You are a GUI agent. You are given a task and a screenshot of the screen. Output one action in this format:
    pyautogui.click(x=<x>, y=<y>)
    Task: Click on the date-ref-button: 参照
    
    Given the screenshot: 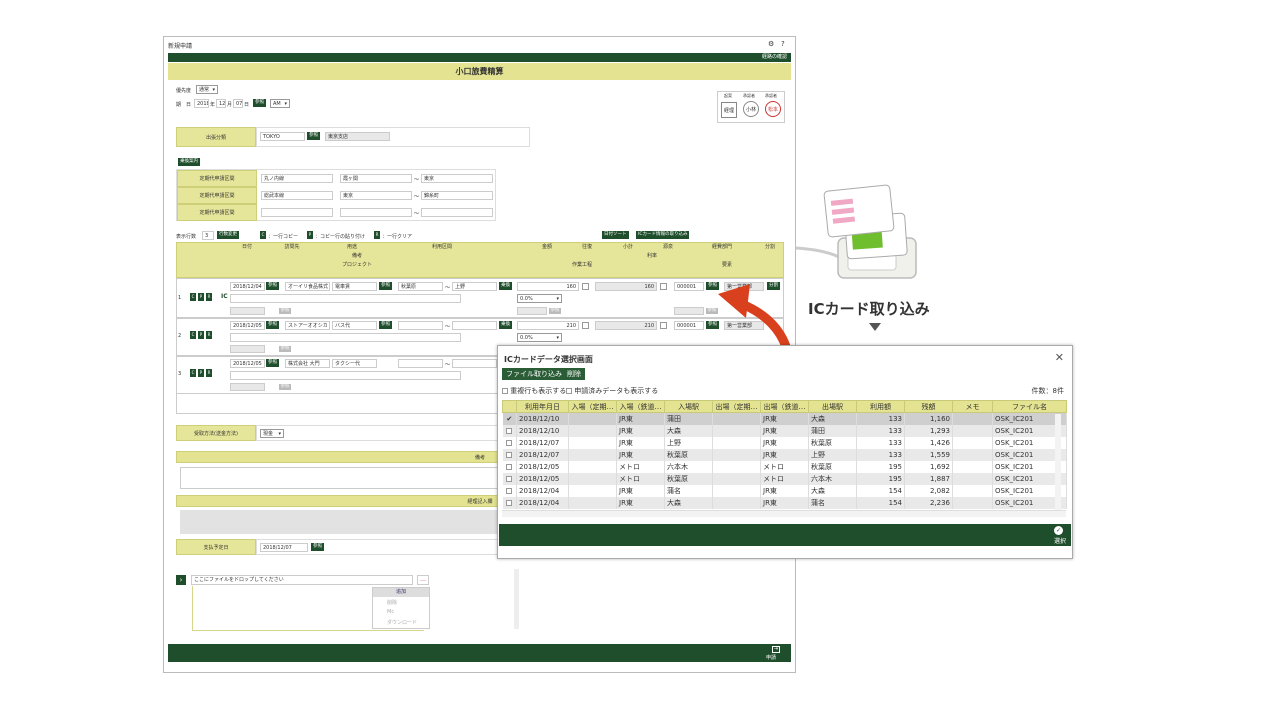 What is the action you would take?
    pyautogui.click(x=259, y=103)
    